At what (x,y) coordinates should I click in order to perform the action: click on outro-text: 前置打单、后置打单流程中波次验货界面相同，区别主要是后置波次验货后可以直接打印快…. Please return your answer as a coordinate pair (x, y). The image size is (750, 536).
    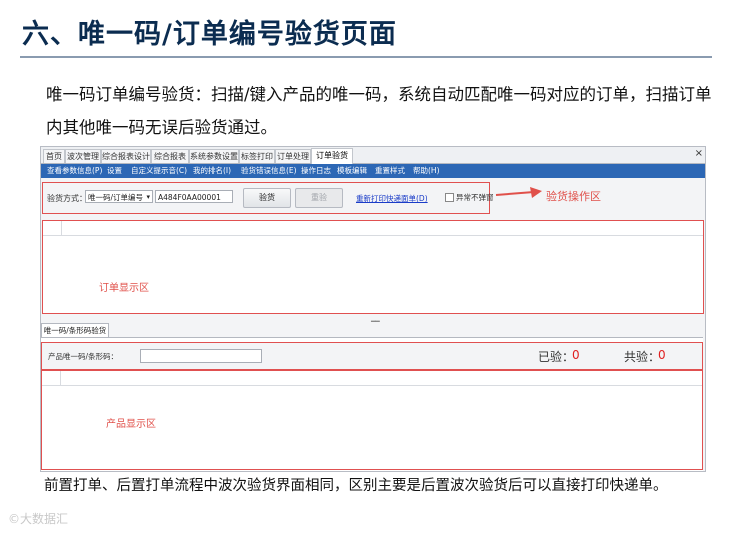
    Looking at the image, I should click on (356, 486).